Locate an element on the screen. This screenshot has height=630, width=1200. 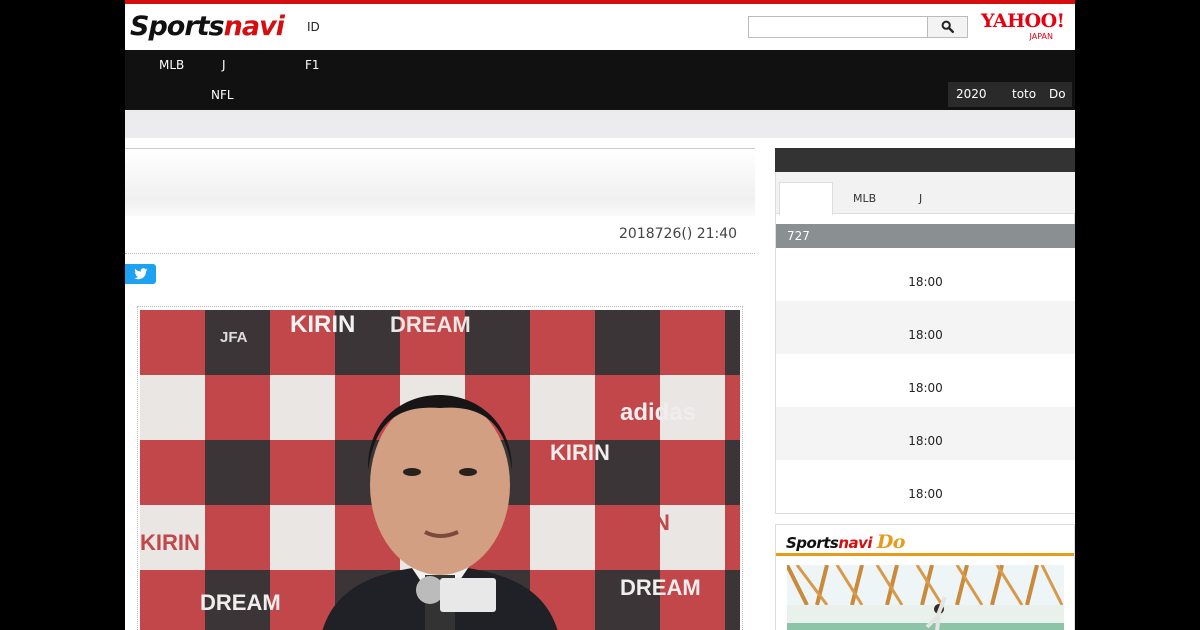
sportsnavi-do-box: Sportsnavi Do is located at coordinates (925, 577).